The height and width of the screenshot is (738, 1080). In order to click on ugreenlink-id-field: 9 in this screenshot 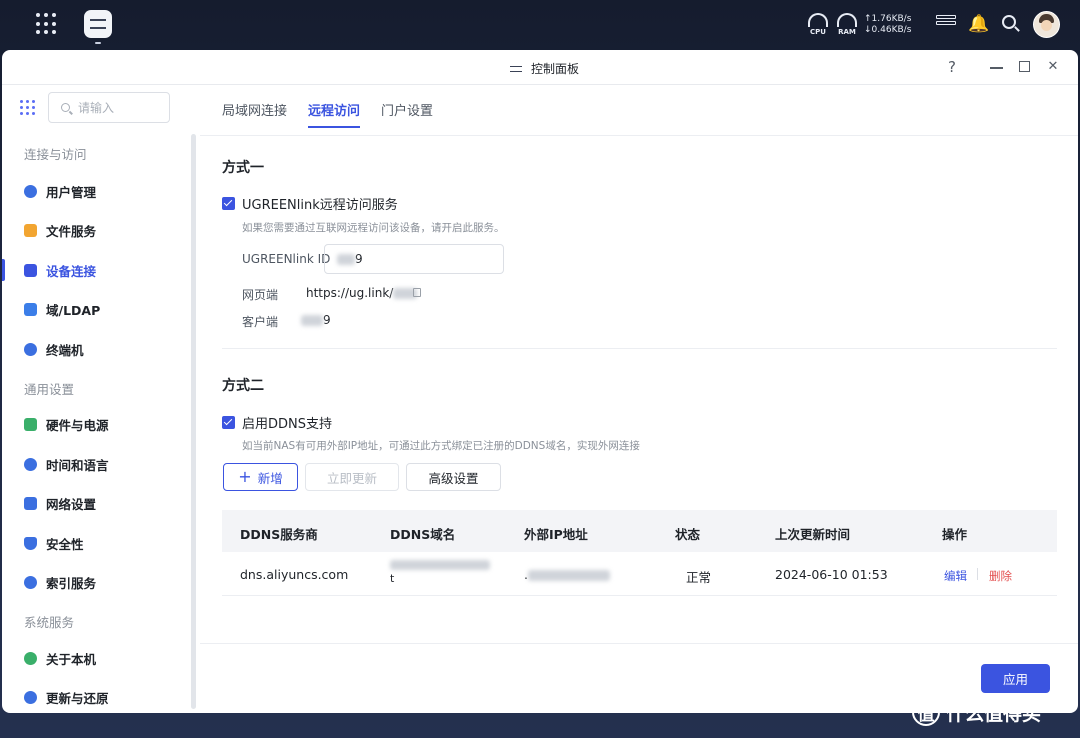, I will do `click(414, 259)`.